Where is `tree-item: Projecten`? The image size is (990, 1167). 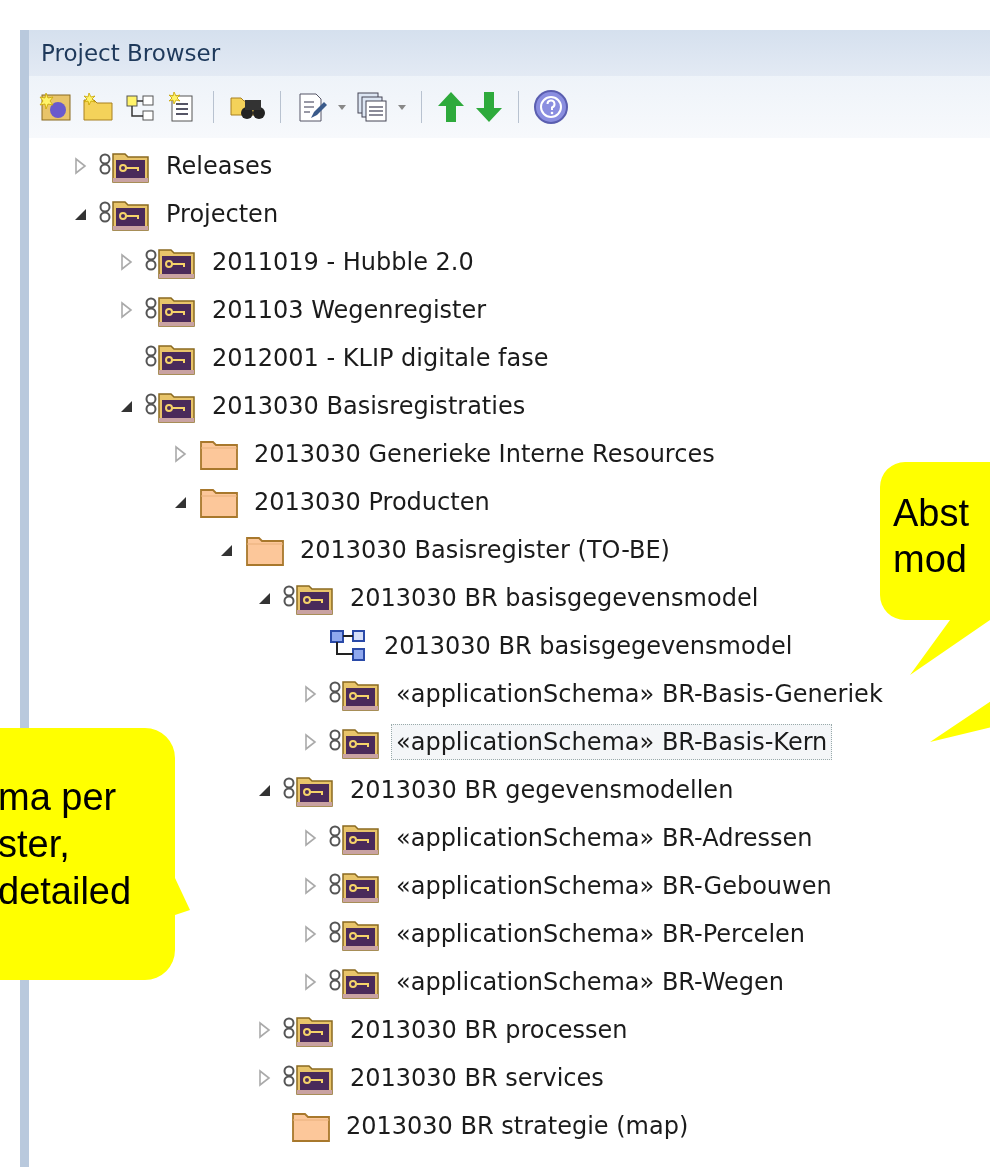
tree-item: Projecten is located at coordinates (222, 214).